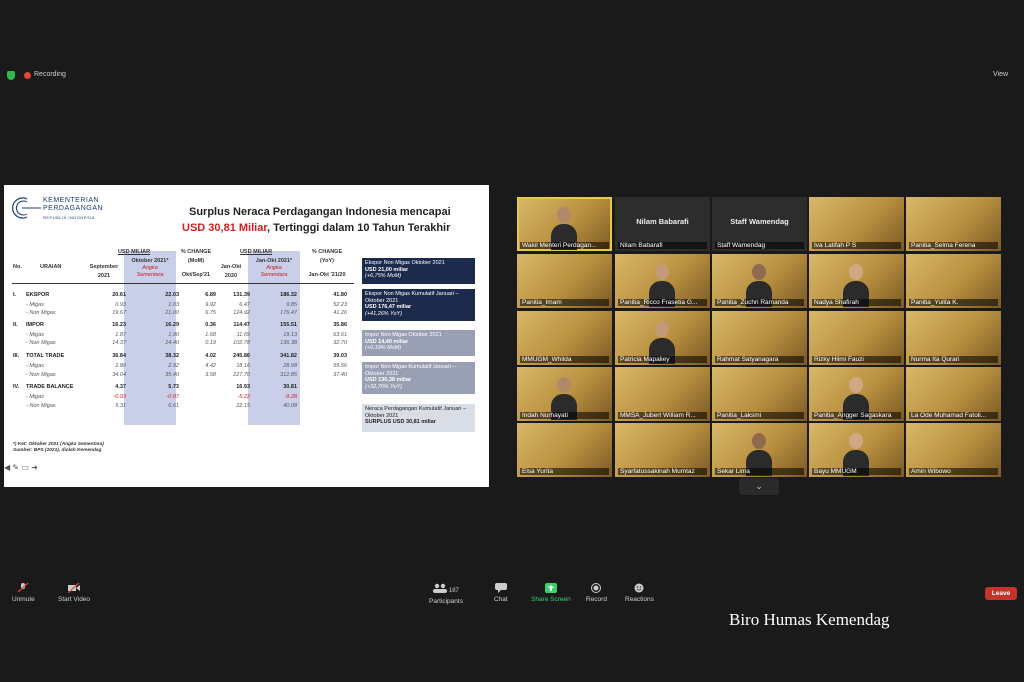  What do you see at coordinates (551, 593) in the screenshot?
I see `share-screen-button: Share Screen` at bounding box center [551, 593].